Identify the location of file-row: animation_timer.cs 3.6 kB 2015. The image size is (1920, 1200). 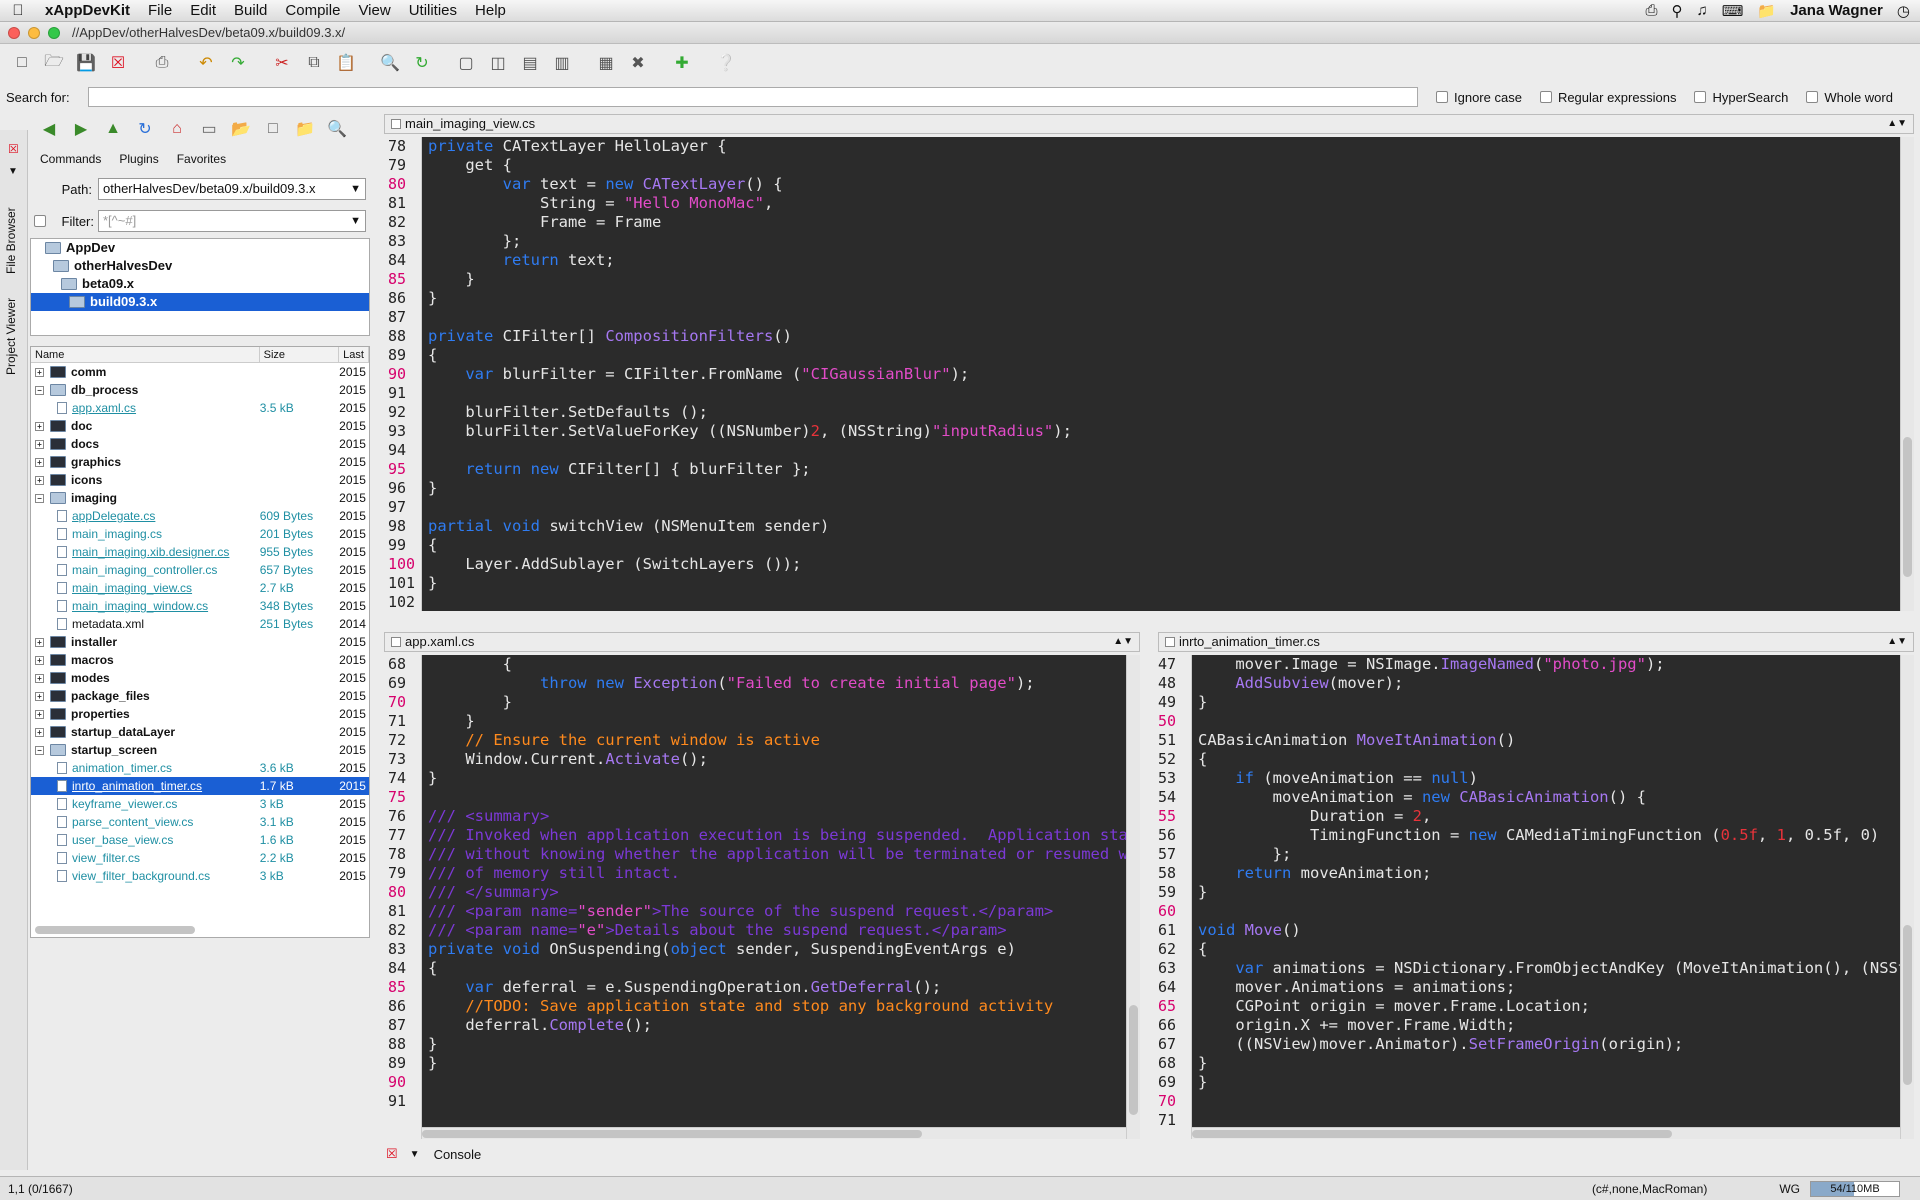
(200, 768).